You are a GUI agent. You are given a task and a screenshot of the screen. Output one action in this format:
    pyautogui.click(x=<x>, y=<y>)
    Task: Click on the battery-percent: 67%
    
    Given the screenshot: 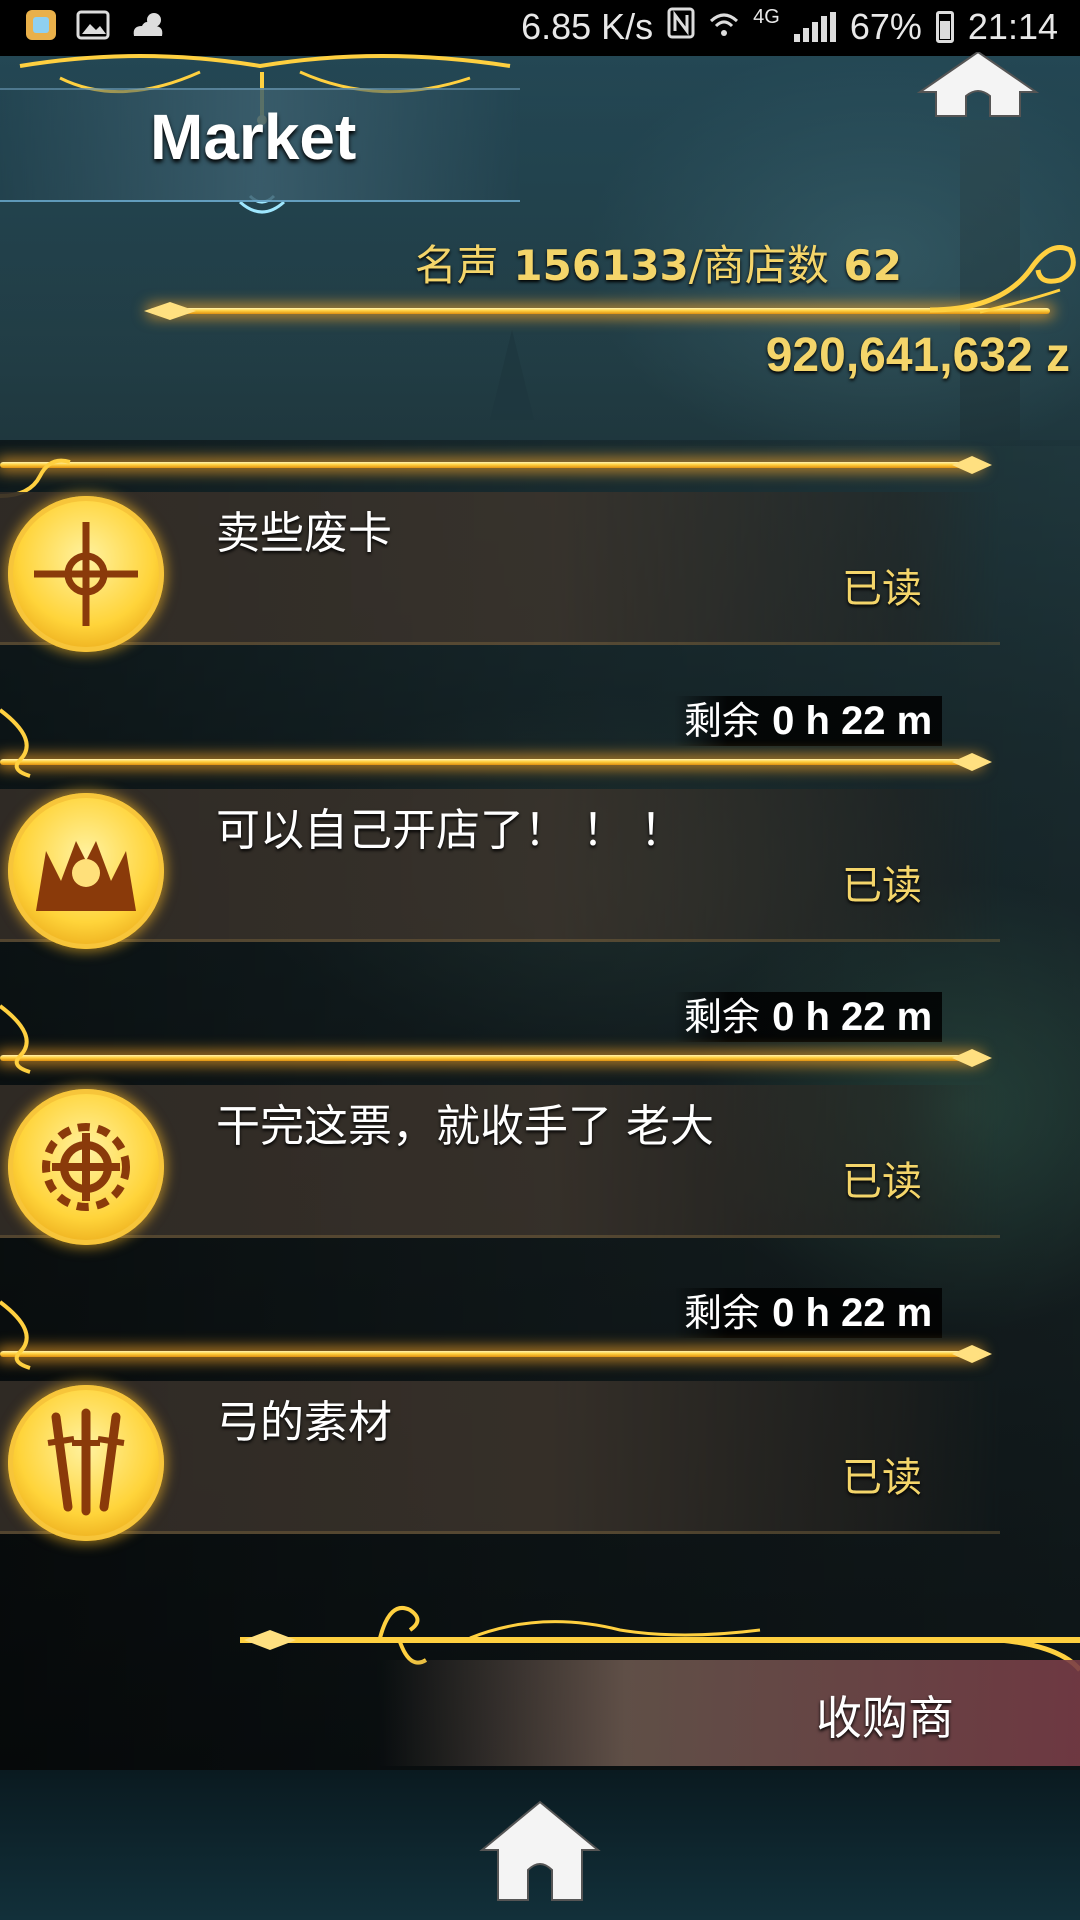 What is the action you would take?
    pyautogui.click(x=885, y=26)
    